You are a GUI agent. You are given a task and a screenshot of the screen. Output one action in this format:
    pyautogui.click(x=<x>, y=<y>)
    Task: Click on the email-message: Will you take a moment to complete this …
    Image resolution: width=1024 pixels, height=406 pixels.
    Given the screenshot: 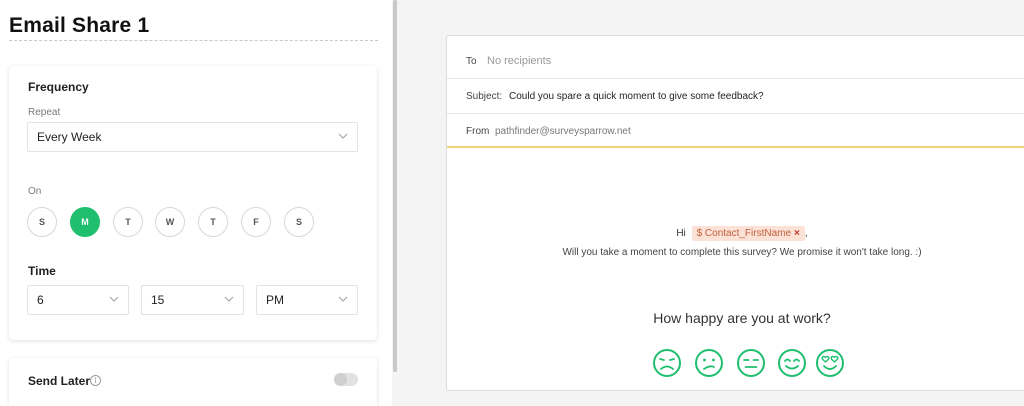 What is the action you would take?
    pyautogui.click(x=742, y=252)
    